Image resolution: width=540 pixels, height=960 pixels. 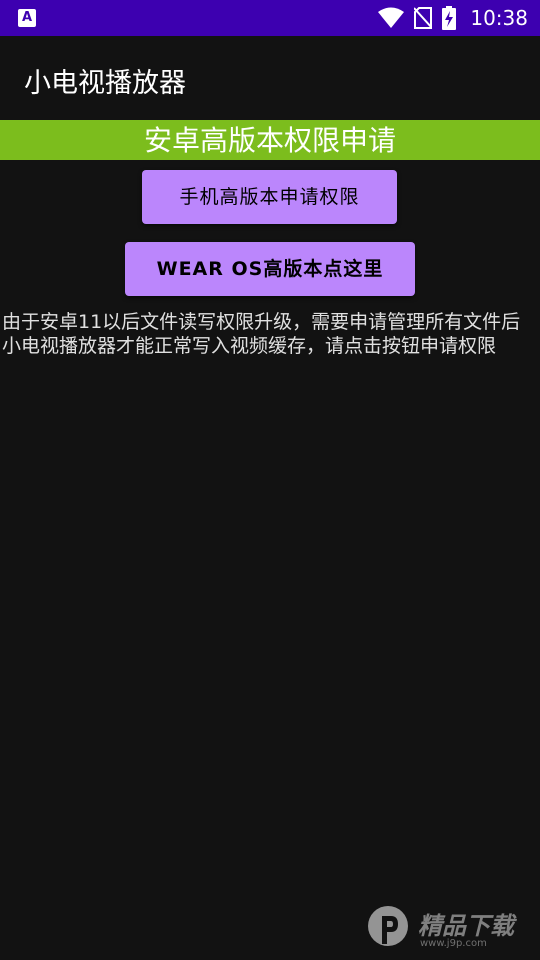 What do you see at coordinates (105, 83) in the screenshot?
I see `app-title: 小电视播放器` at bounding box center [105, 83].